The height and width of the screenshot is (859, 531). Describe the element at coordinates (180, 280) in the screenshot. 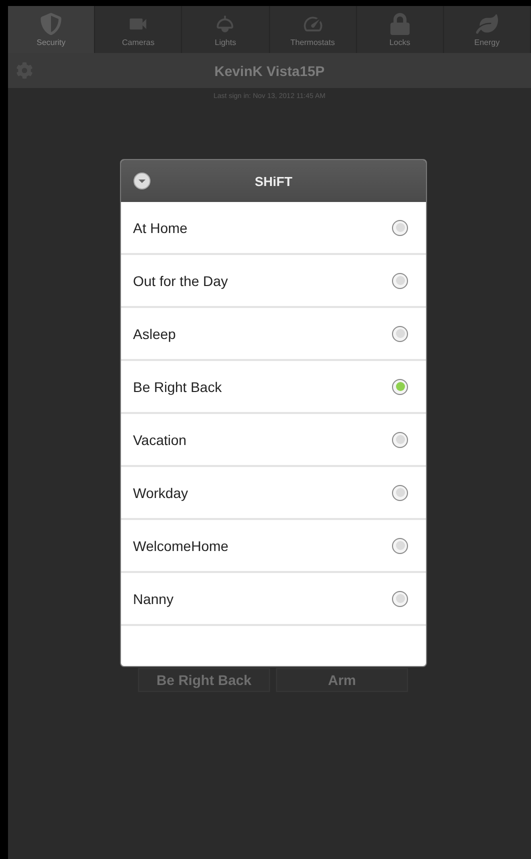

I see `option-label: Out for the Day` at that location.